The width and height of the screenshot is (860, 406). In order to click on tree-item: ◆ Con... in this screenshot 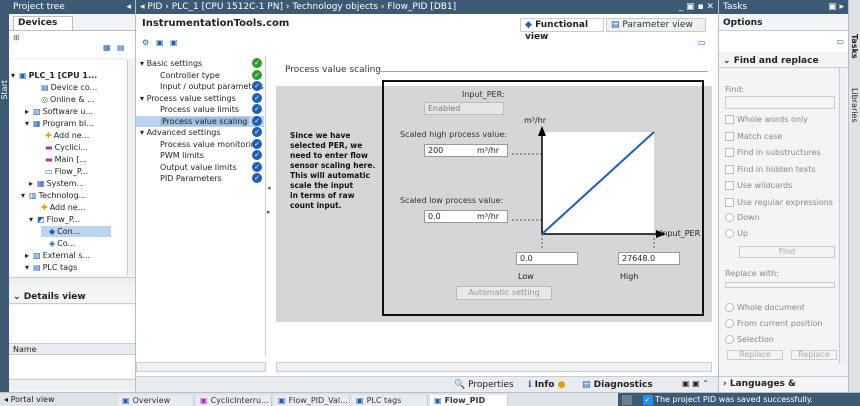, I will do `click(76, 231)`.